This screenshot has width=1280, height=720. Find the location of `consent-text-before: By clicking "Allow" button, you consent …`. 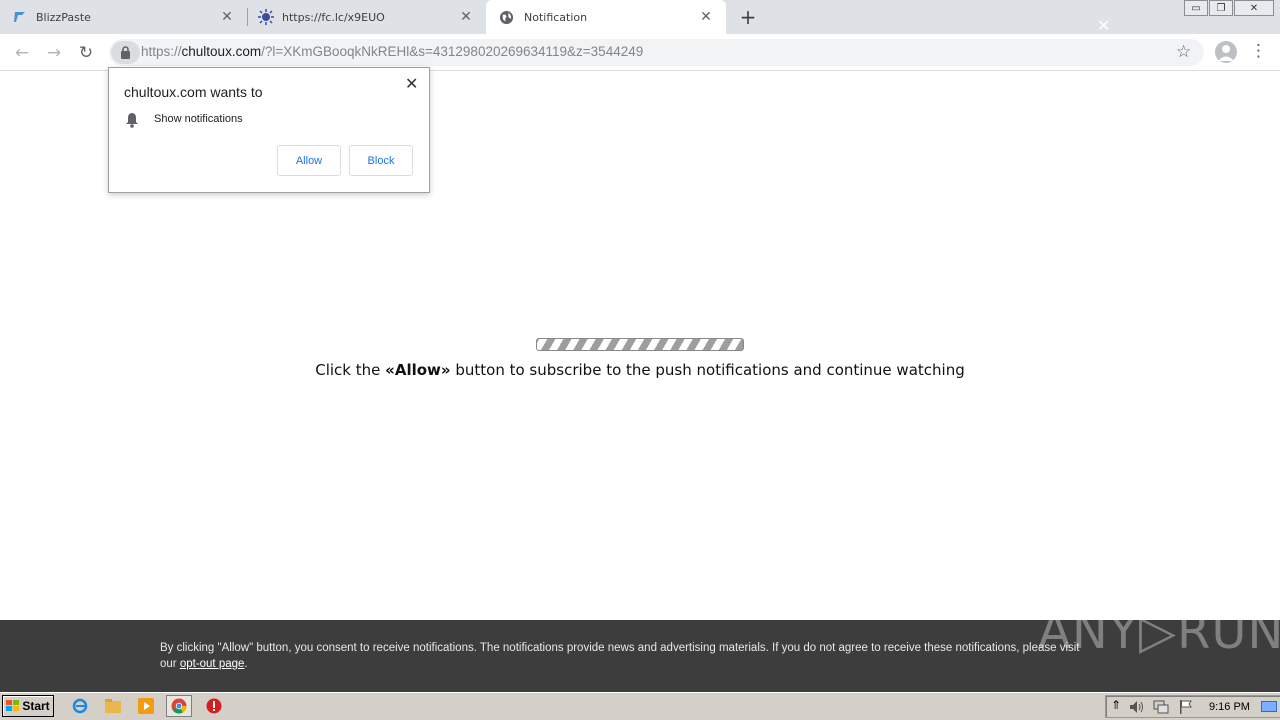

consent-text-before: By clicking "Allow" button, you consent … is located at coordinates (620, 656).